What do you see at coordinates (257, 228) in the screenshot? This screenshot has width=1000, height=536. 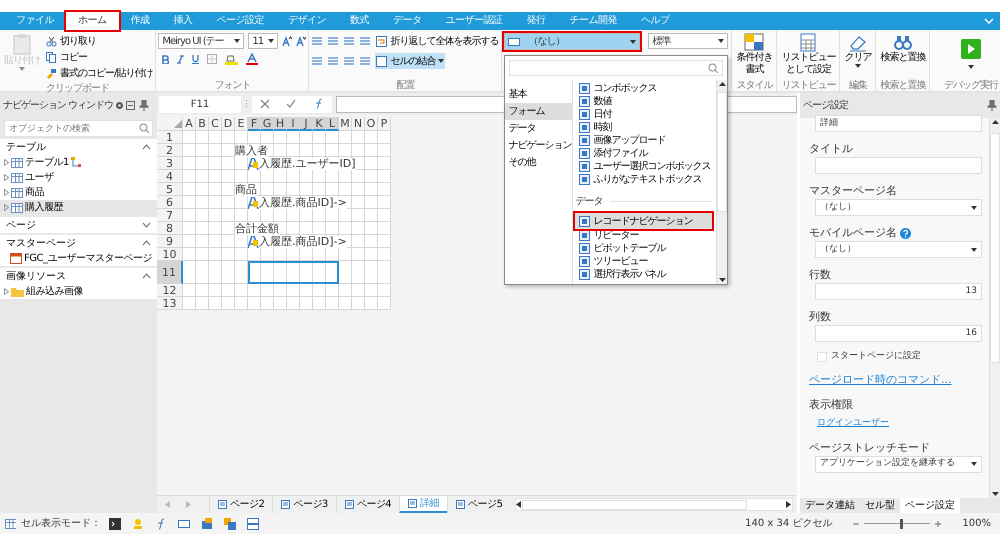 I see `cell-text: 合計金額` at bounding box center [257, 228].